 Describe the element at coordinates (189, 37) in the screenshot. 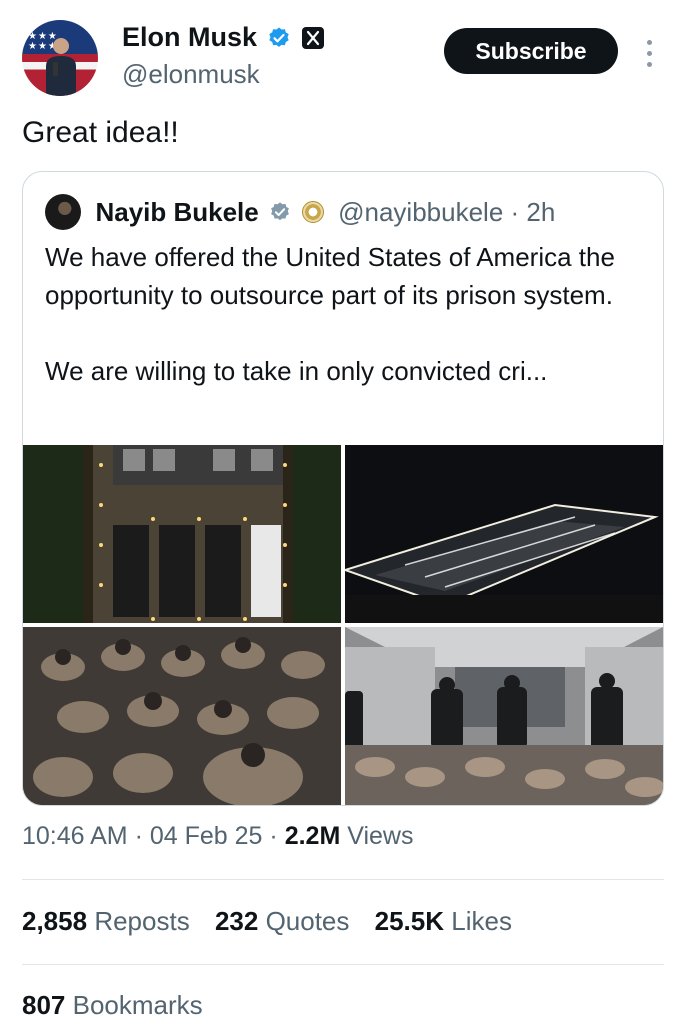

I see `author-display-name: Elon Musk` at that location.